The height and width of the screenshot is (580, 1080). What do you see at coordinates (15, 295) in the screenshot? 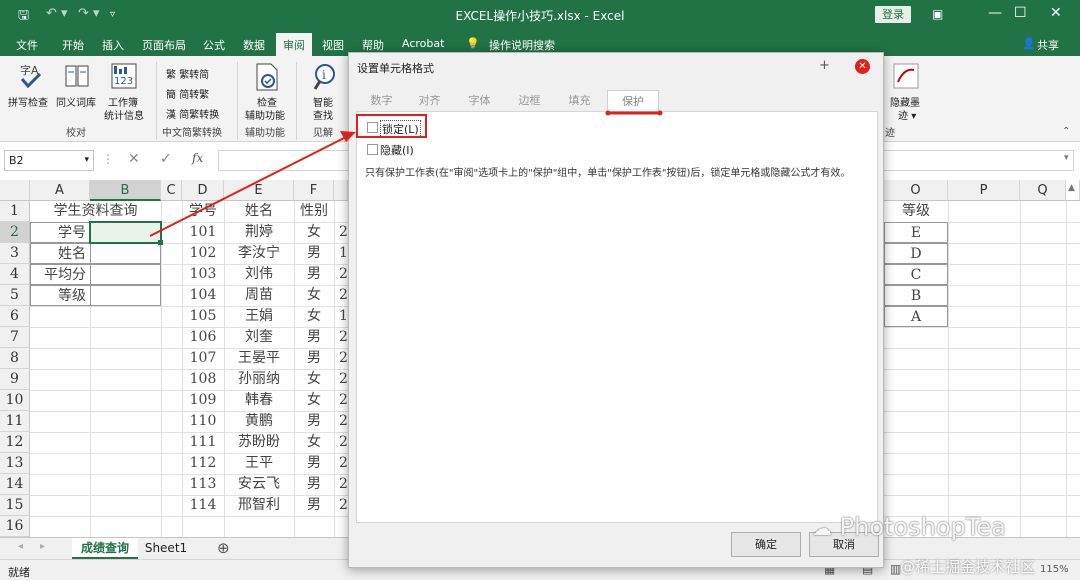
I see `row-header: 5` at bounding box center [15, 295].